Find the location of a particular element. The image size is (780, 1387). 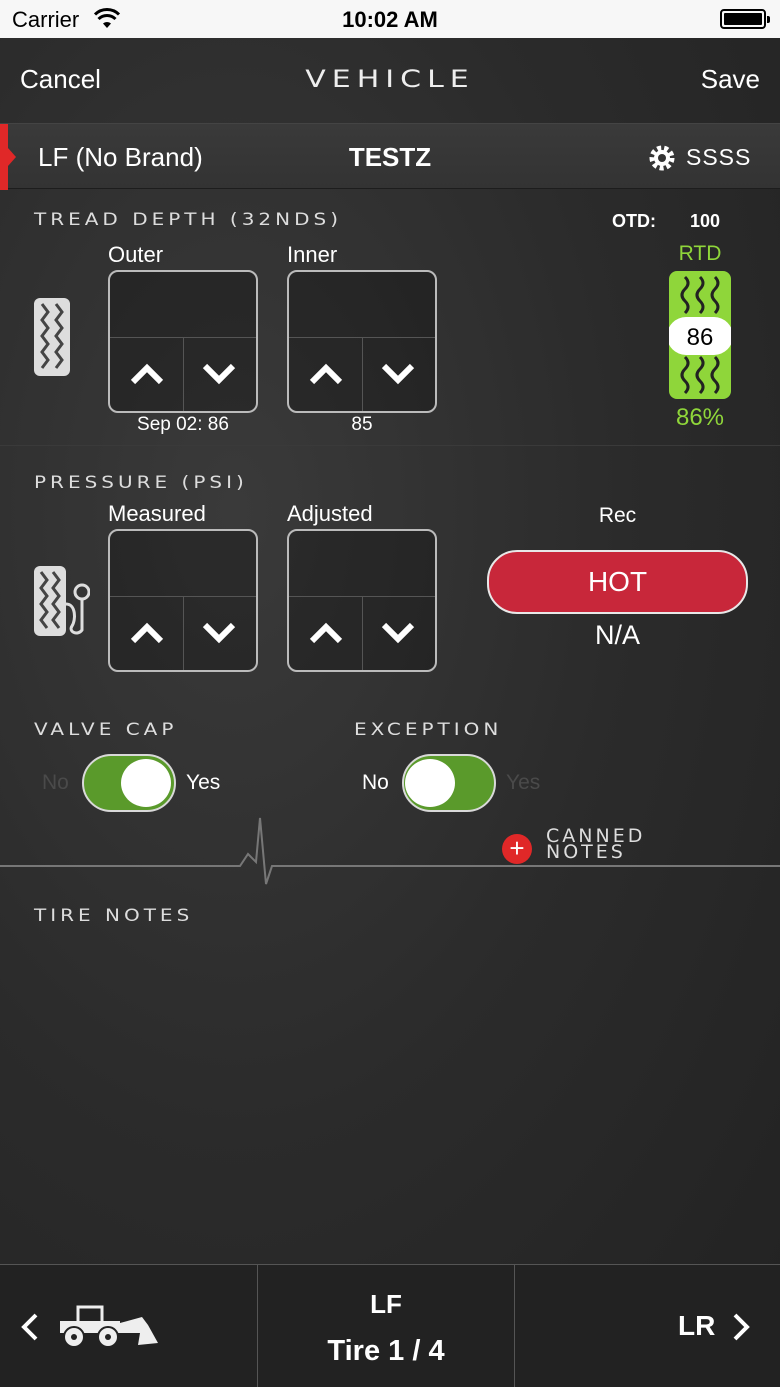

next-tire-button: LR is located at coordinates (647, 1326).